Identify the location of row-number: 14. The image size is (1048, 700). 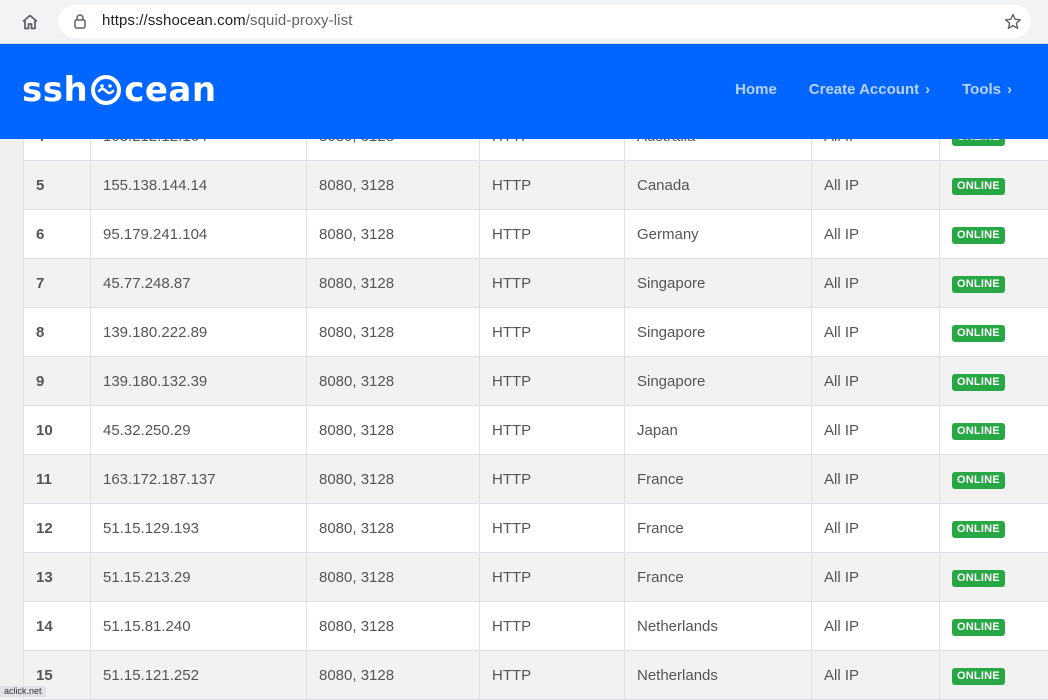
(57, 626).